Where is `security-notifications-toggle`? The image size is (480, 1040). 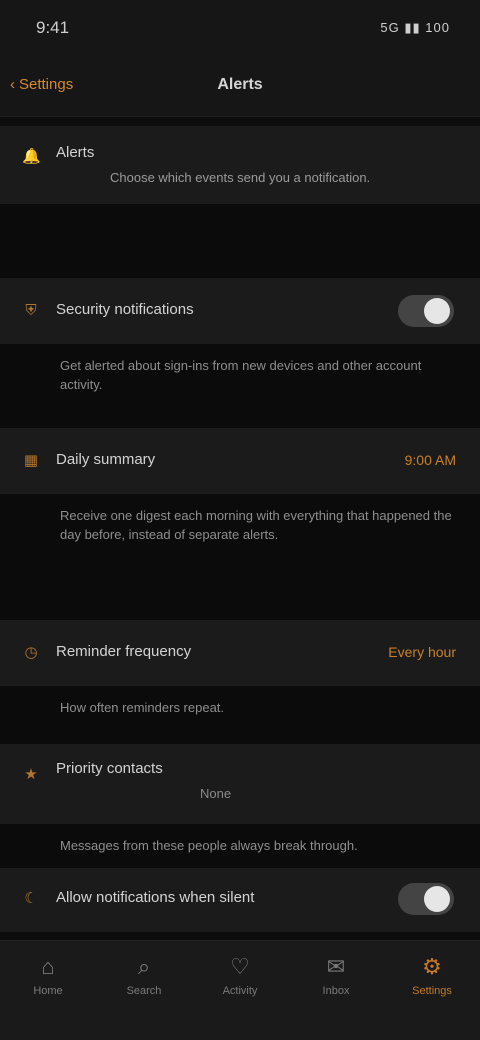 security-notifications-toggle is located at coordinates (426, 311).